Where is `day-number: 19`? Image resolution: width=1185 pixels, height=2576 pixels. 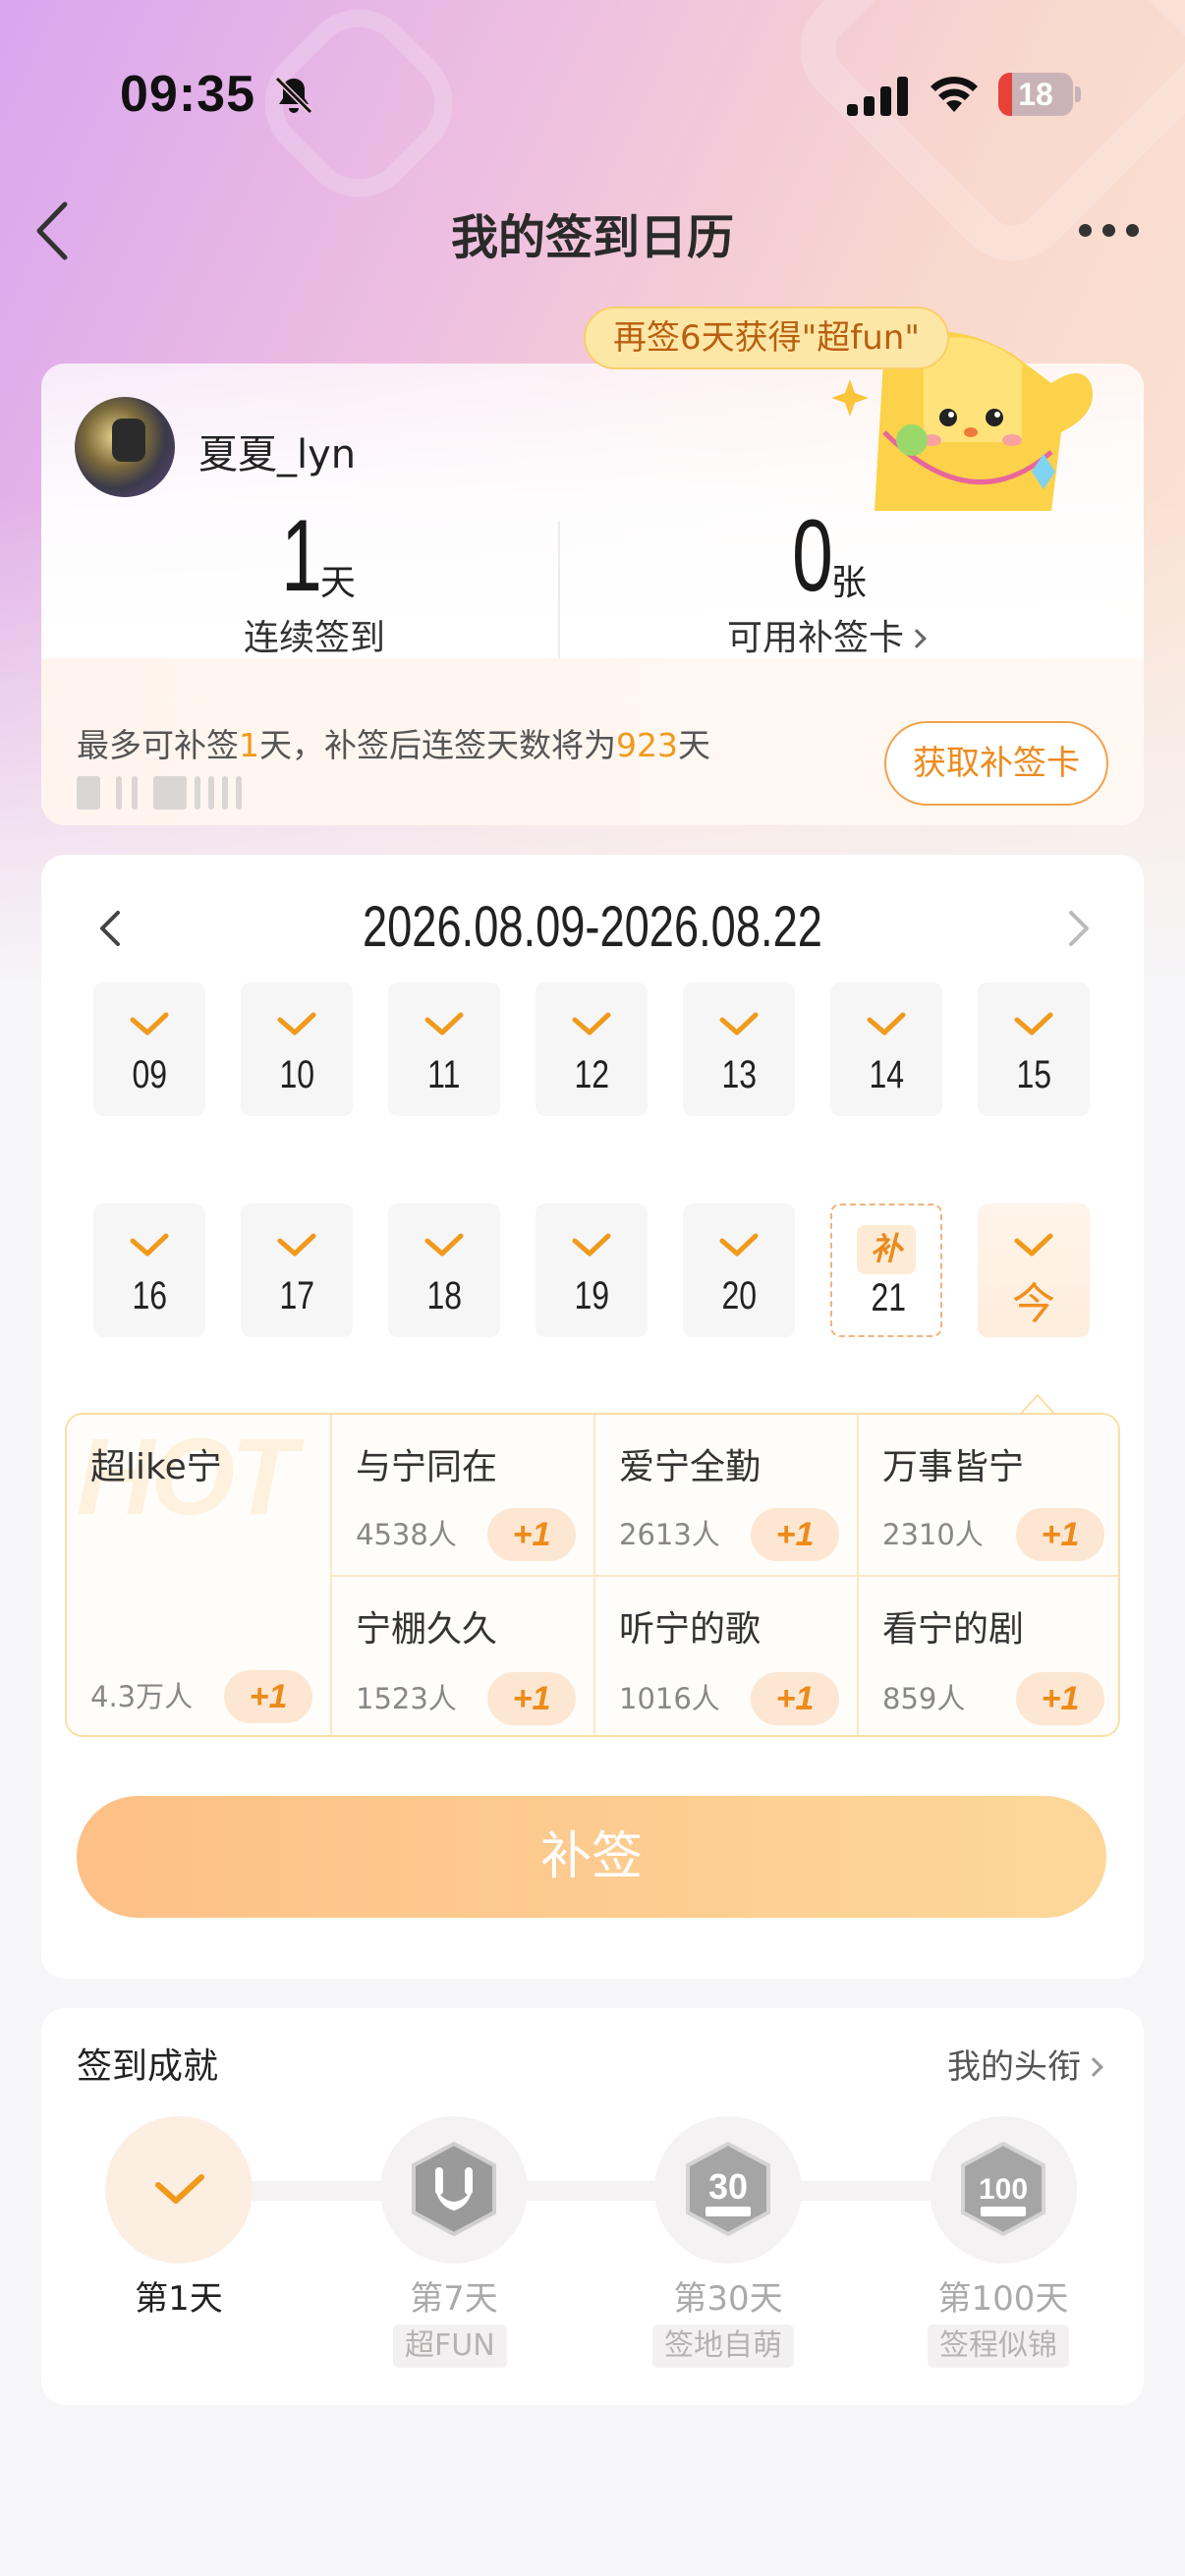 day-number: 19 is located at coordinates (592, 1295).